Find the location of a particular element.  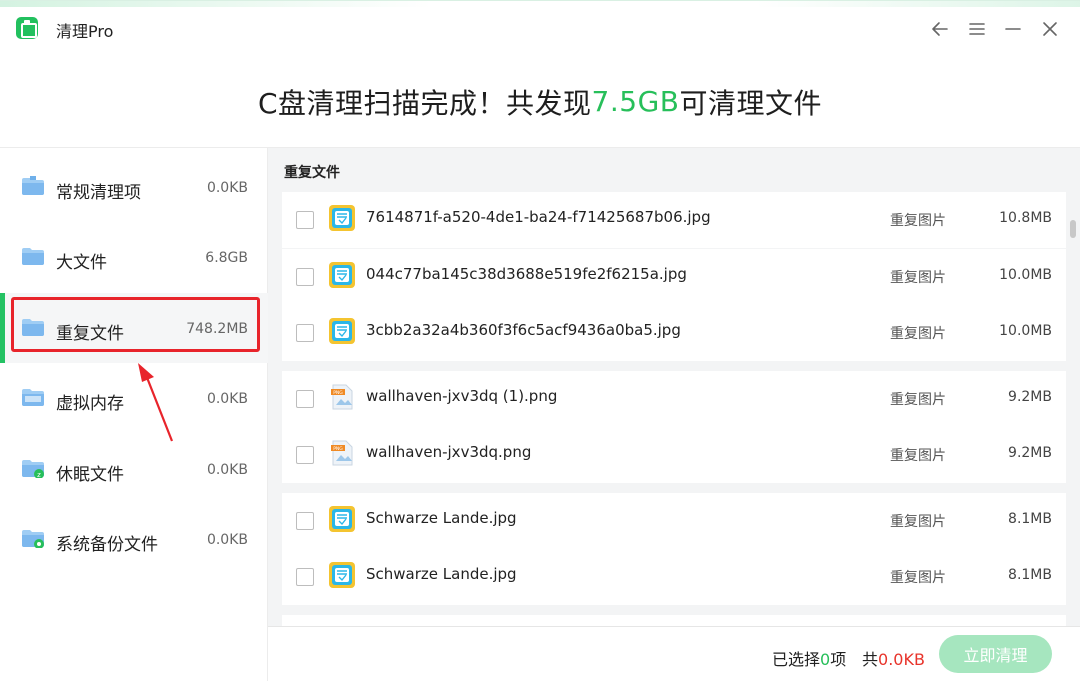

minimize-icon is located at coordinates (1013, 29).